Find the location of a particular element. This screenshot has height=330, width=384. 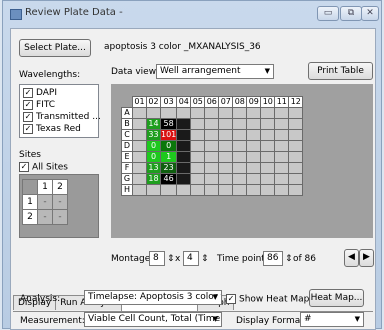

measurement-select: Viable Cell Count, Total (Timela ▼ is located at coordinates (153, 319).